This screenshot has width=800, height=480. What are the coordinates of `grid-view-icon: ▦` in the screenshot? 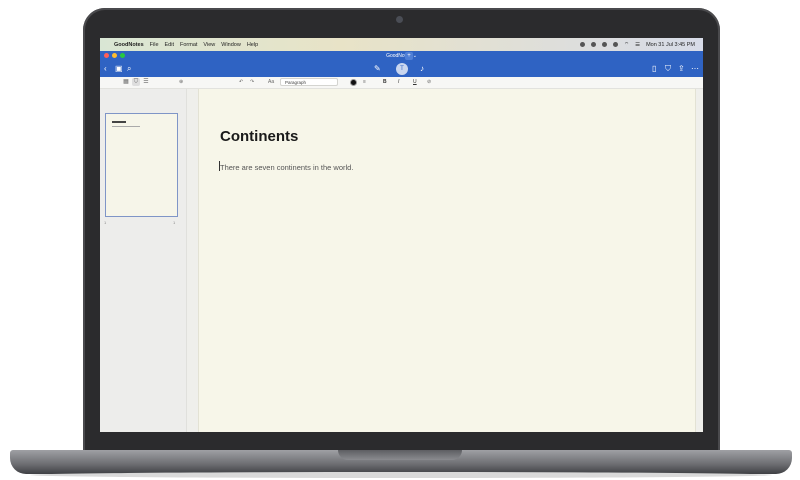 It's located at (126, 82).